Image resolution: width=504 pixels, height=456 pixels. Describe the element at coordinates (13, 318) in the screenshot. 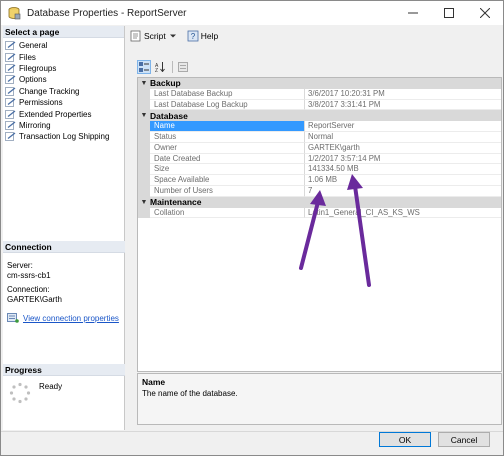

I see `connection-properties-icon` at that location.